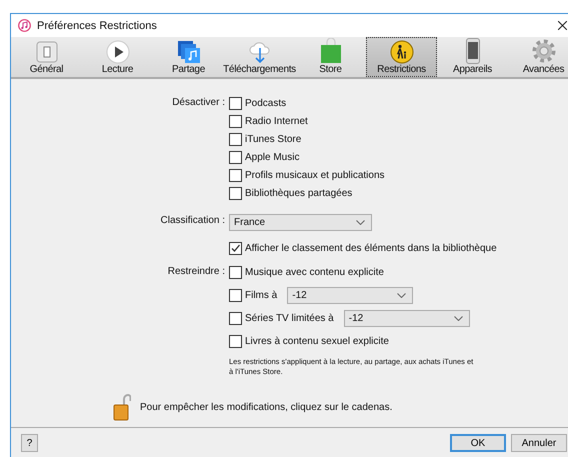 The image size is (568, 457). I want to click on cloud-download-icon, so click(260, 52).